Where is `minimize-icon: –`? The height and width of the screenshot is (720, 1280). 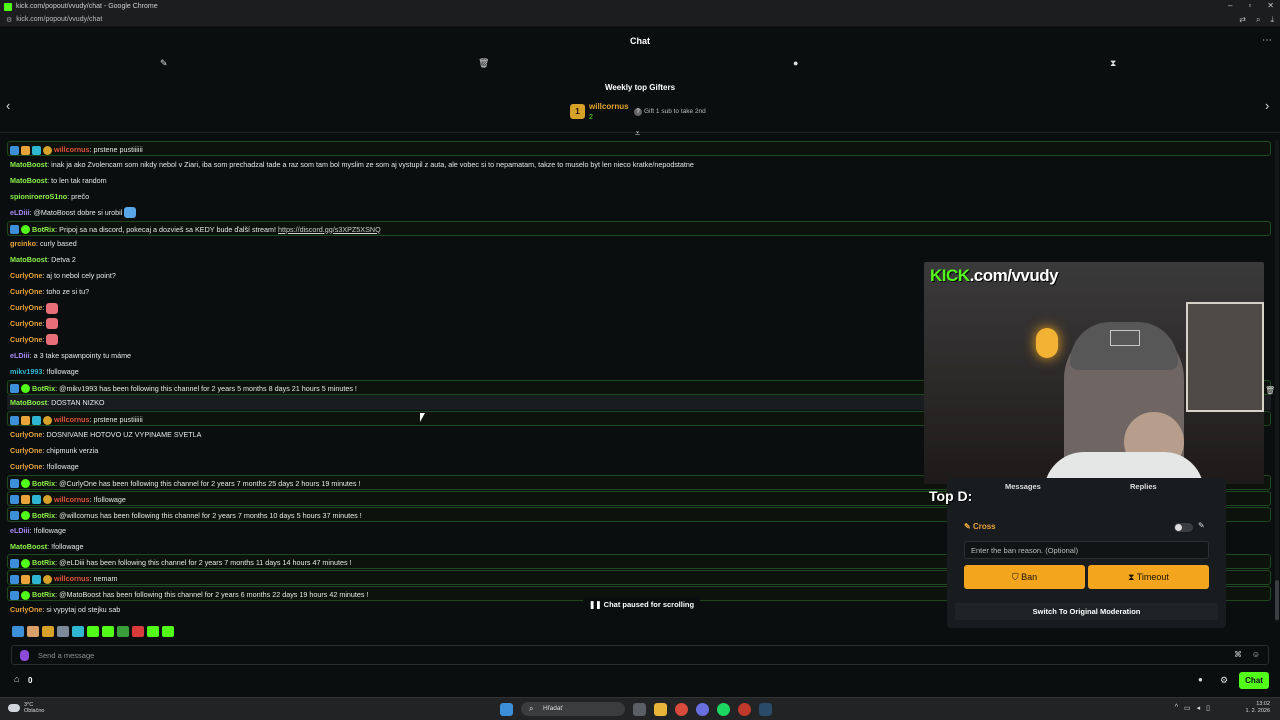 minimize-icon: – is located at coordinates (1230, 5).